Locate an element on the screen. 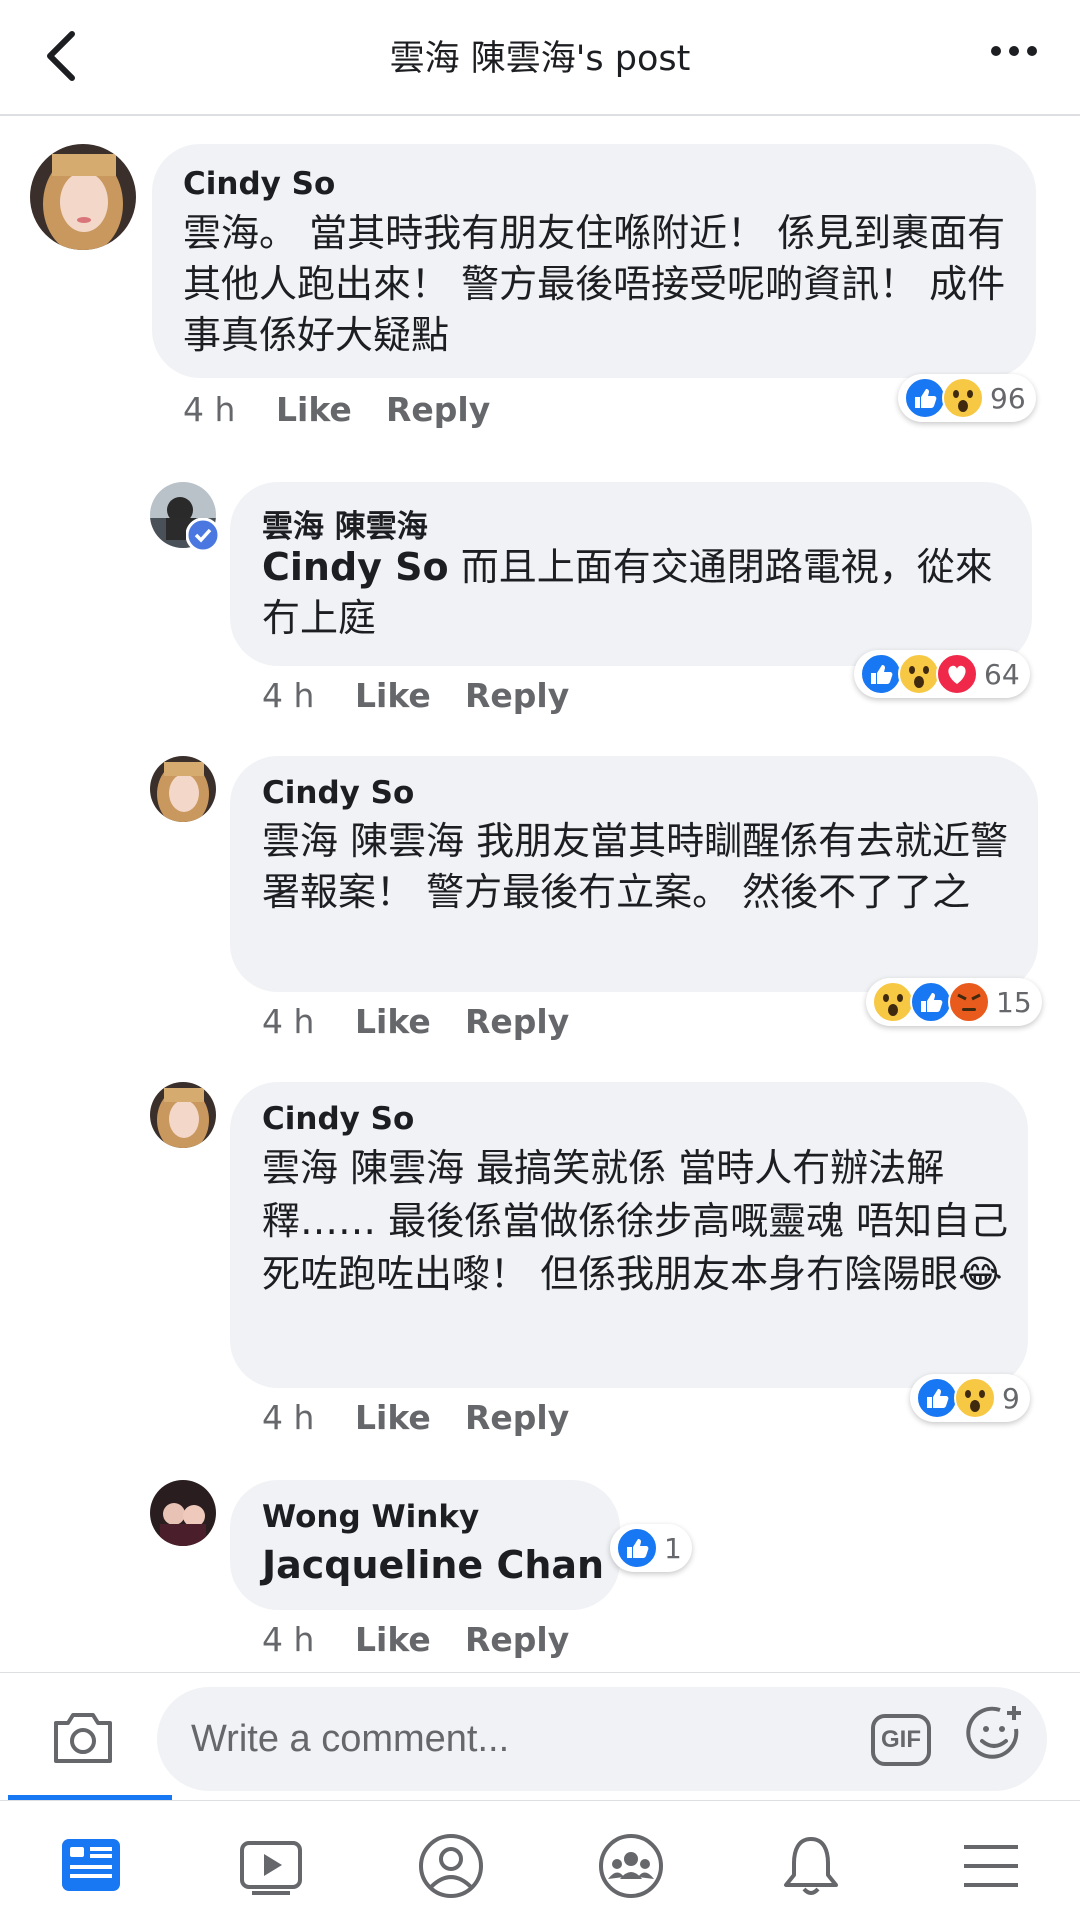  active-tab-indicator is located at coordinates (90, 1797).